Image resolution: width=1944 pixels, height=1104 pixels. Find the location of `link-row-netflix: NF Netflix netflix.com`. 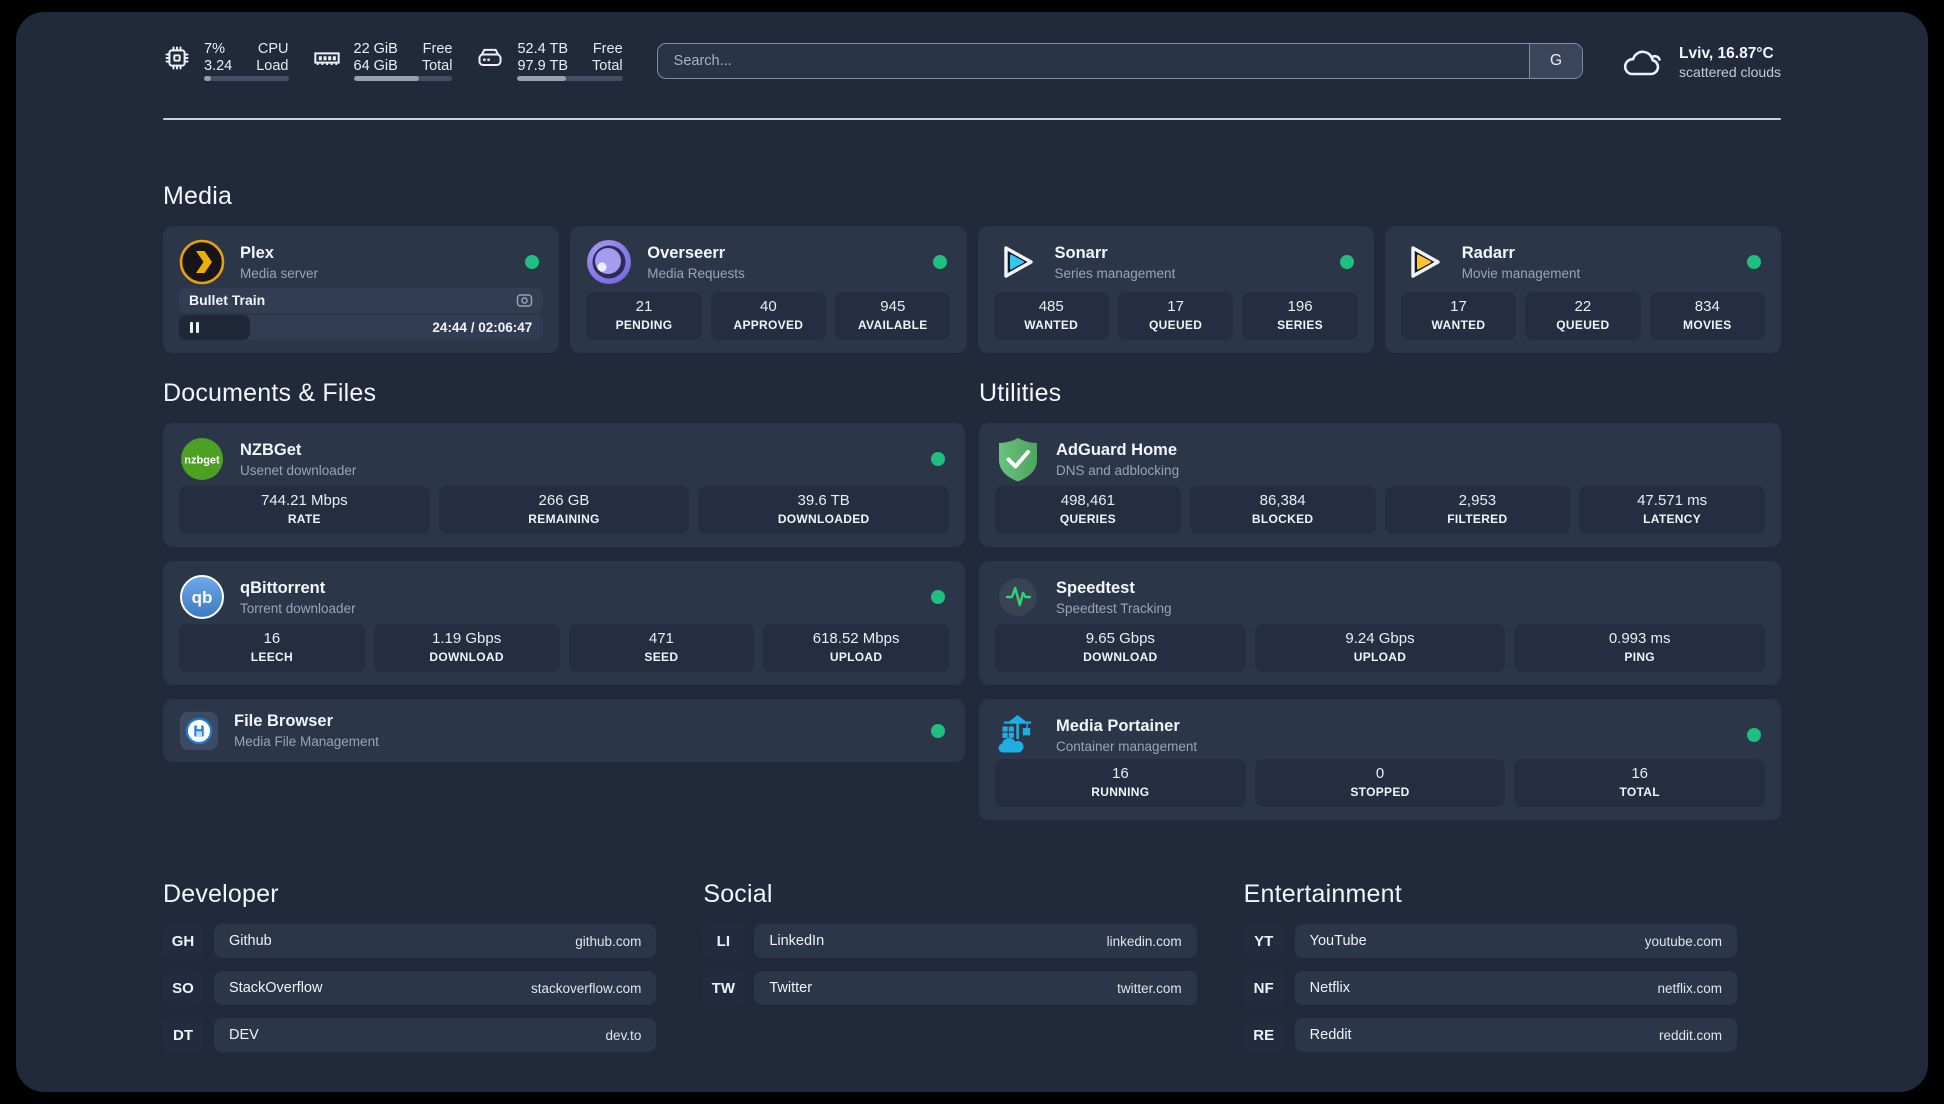

link-row-netflix: NF Netflix netflix.com is located at coordinates (1490, 988).